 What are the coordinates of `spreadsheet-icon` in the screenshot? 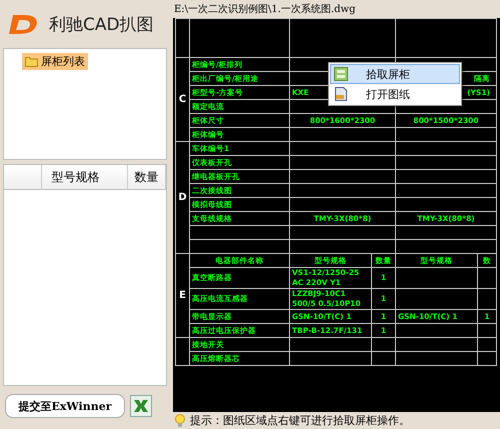 It's located at (141, 406).